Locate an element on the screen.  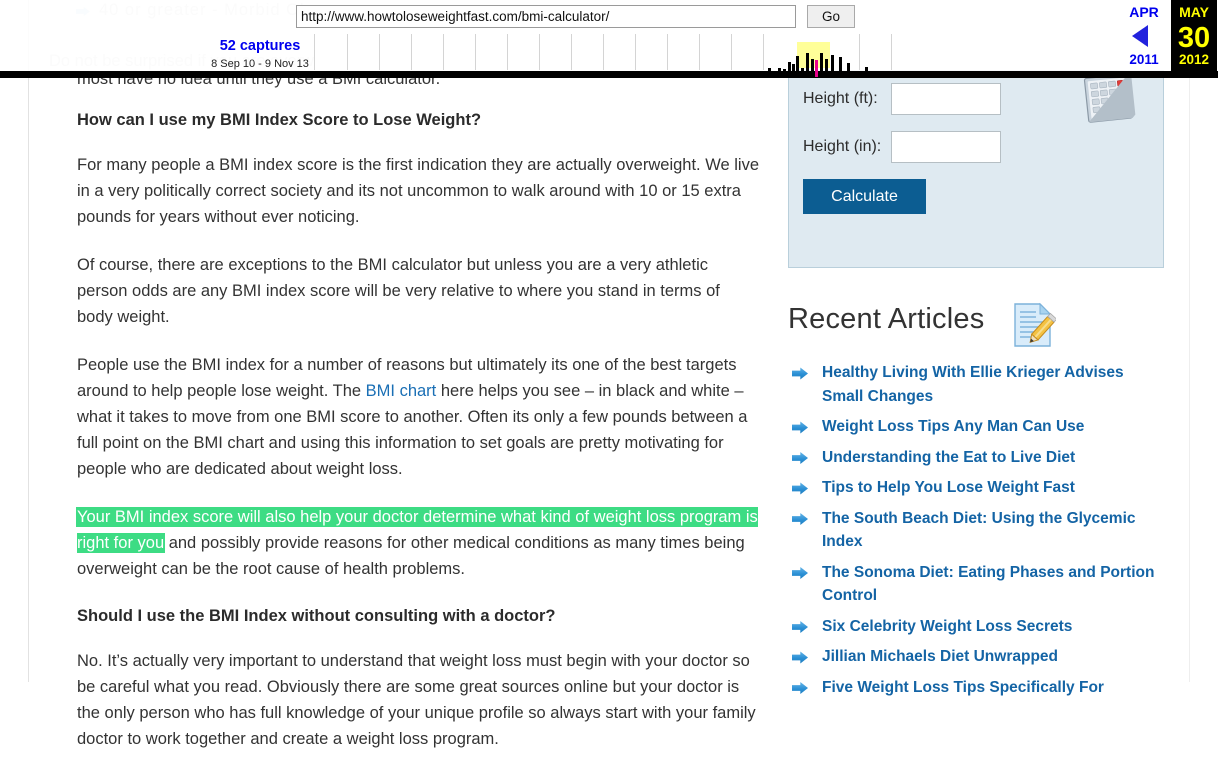
article-link: Tips to Help You Lose Weight Fast is located at coordinates (993, 488).